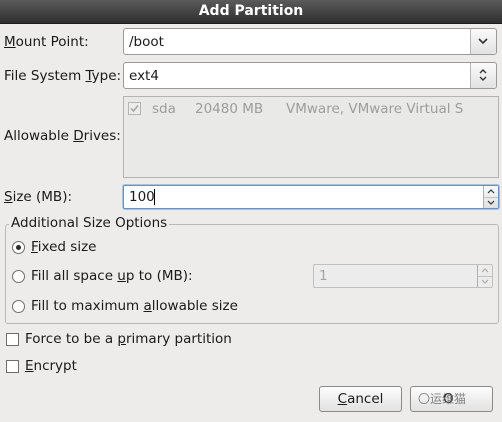 The image size is (502, 422). I want to click on size-decrement-button, so click(491, 202).